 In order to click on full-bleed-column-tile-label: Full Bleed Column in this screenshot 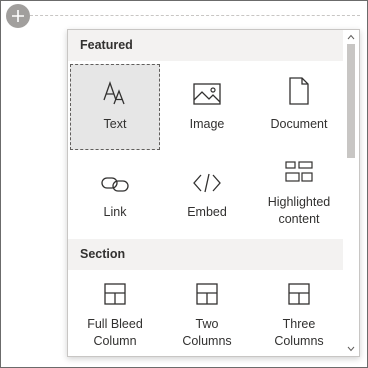, I will do `click(115, 332)`.